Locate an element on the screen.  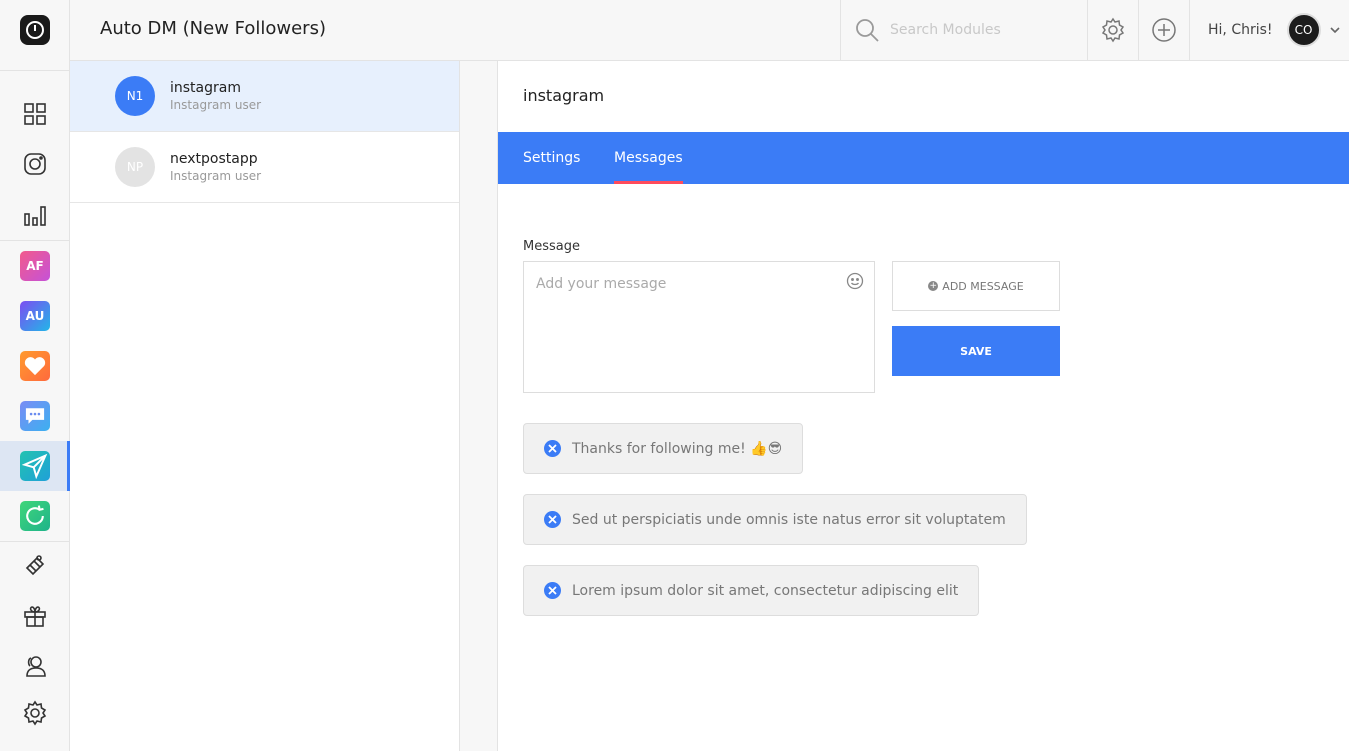
panel-gutter is located at coordinates (479, 406).